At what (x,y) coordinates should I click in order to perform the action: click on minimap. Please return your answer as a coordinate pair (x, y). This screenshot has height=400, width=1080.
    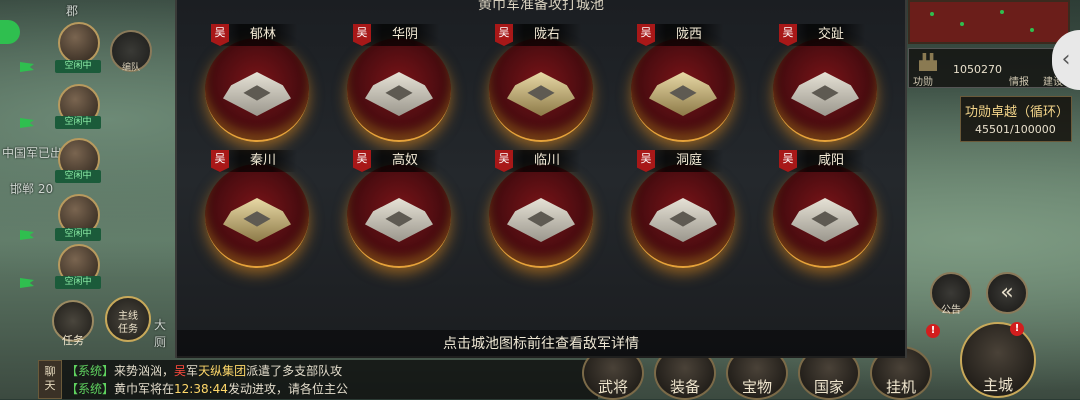
    Looking at the image, I should click on (989, 22).